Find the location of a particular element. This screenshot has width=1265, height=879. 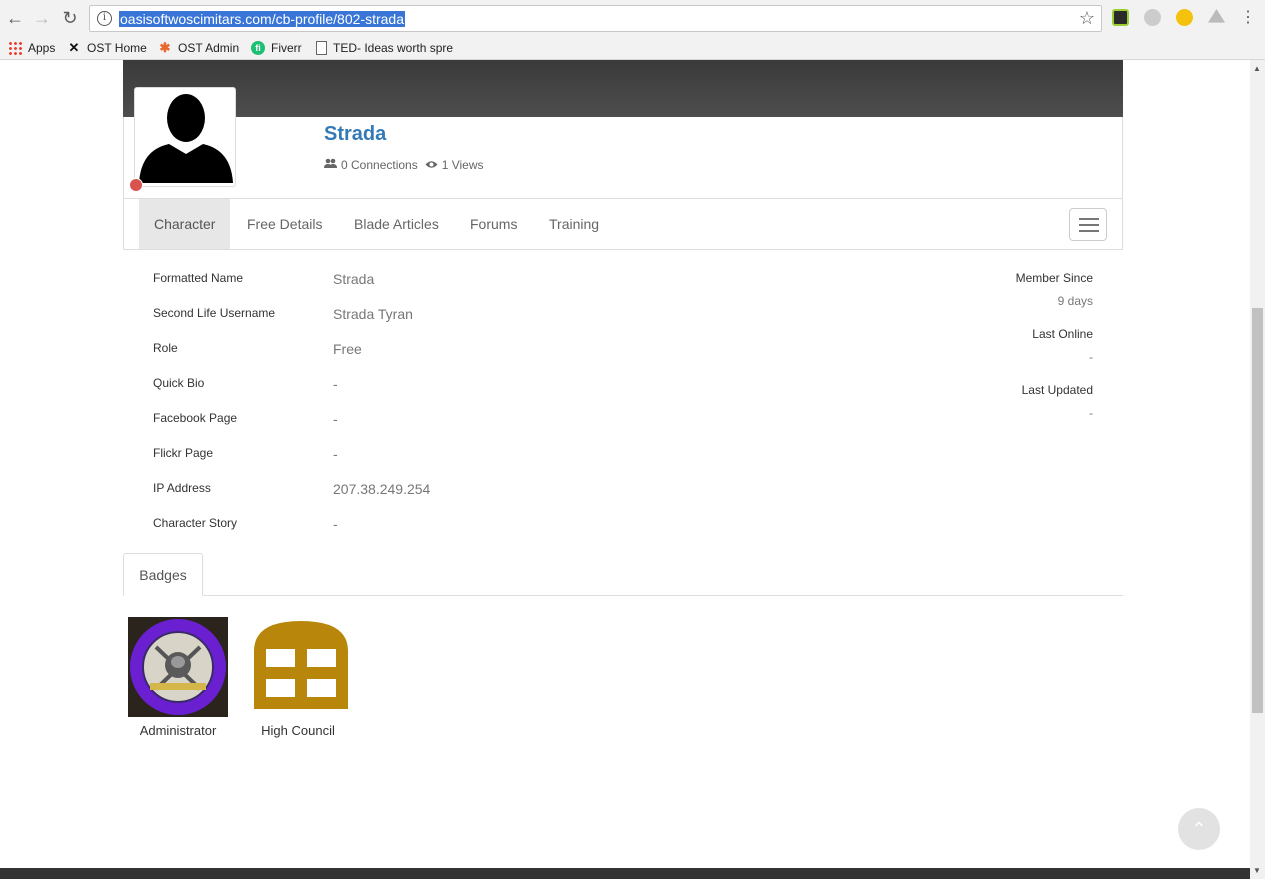

tab-blade-articles: Blade Articles is located at coordinates (396, 224).